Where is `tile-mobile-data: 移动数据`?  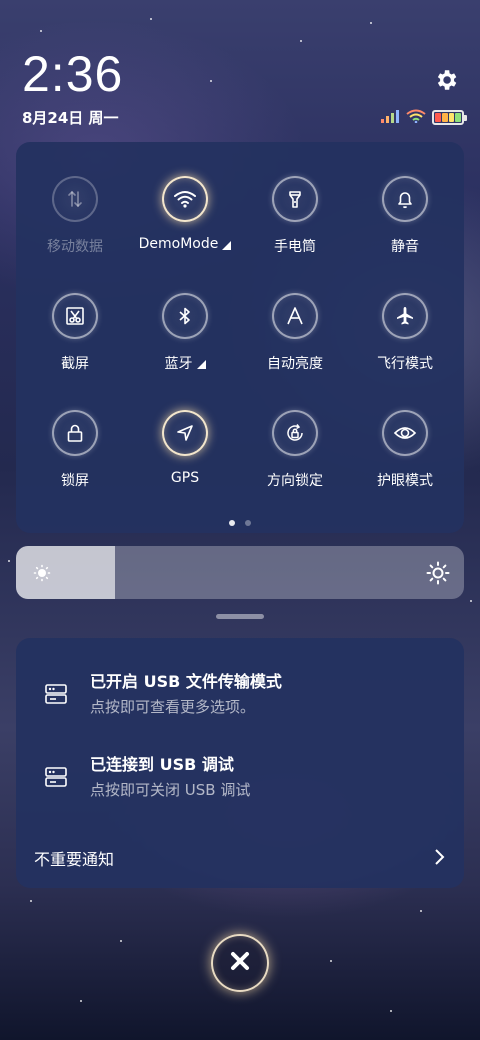
tile-mobile-data: 移动数据 is located at coordinates (75, 226).